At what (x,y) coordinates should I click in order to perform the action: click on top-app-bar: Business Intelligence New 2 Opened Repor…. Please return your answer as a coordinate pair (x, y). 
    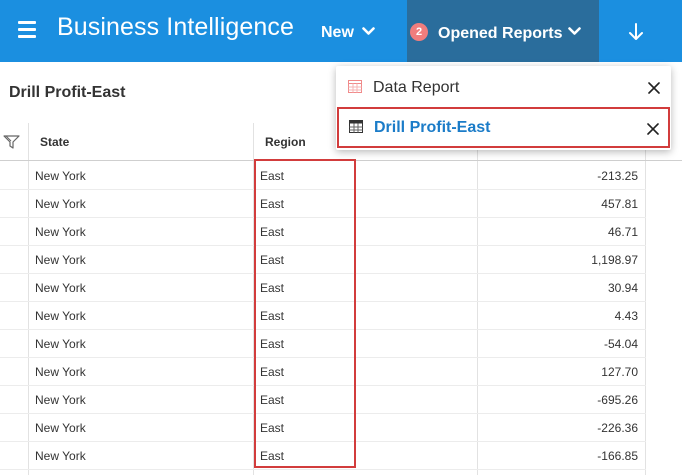
    Looking at the image, I should click on (341, 31).